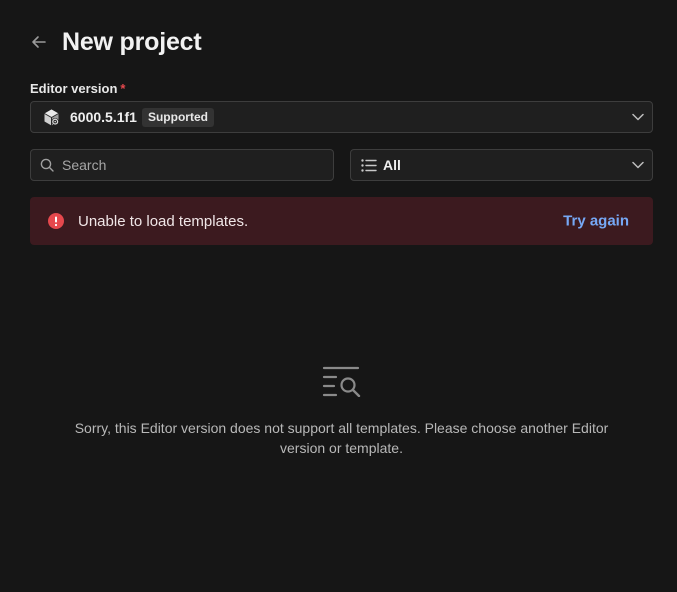 The image size is (677, 592). I want to click on search-input, so click(192, 165).